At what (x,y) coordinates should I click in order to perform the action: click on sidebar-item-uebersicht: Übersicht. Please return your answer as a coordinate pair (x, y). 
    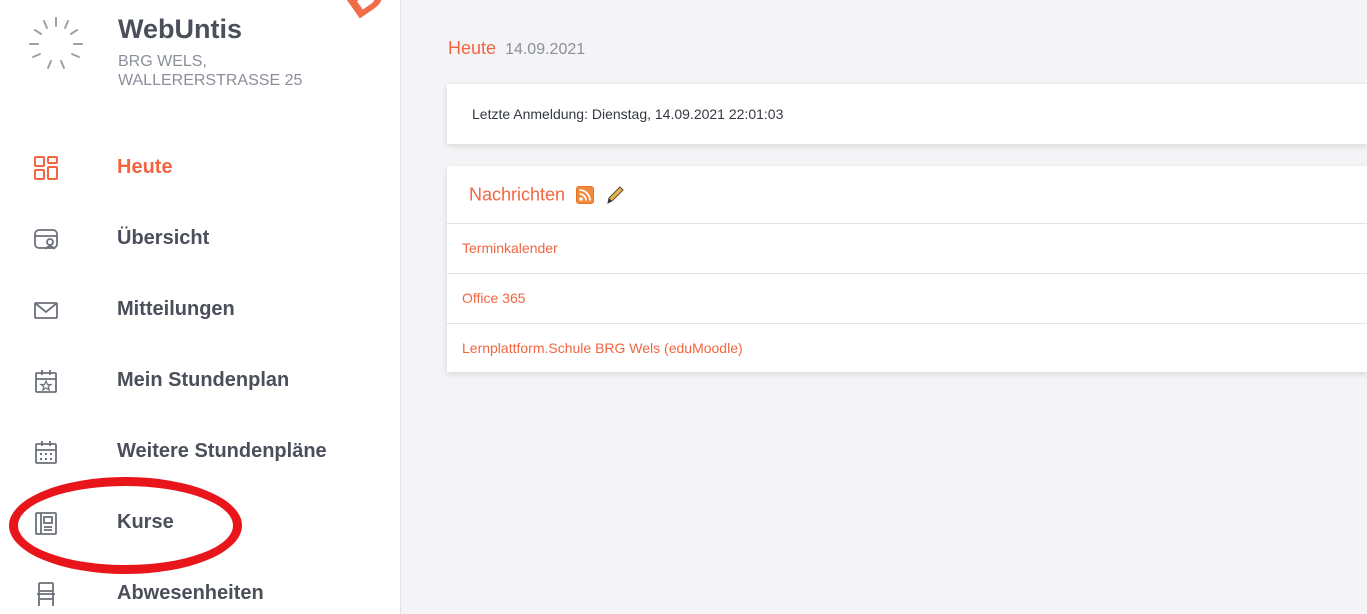
    Looking at the image, I should click on (200, 239).